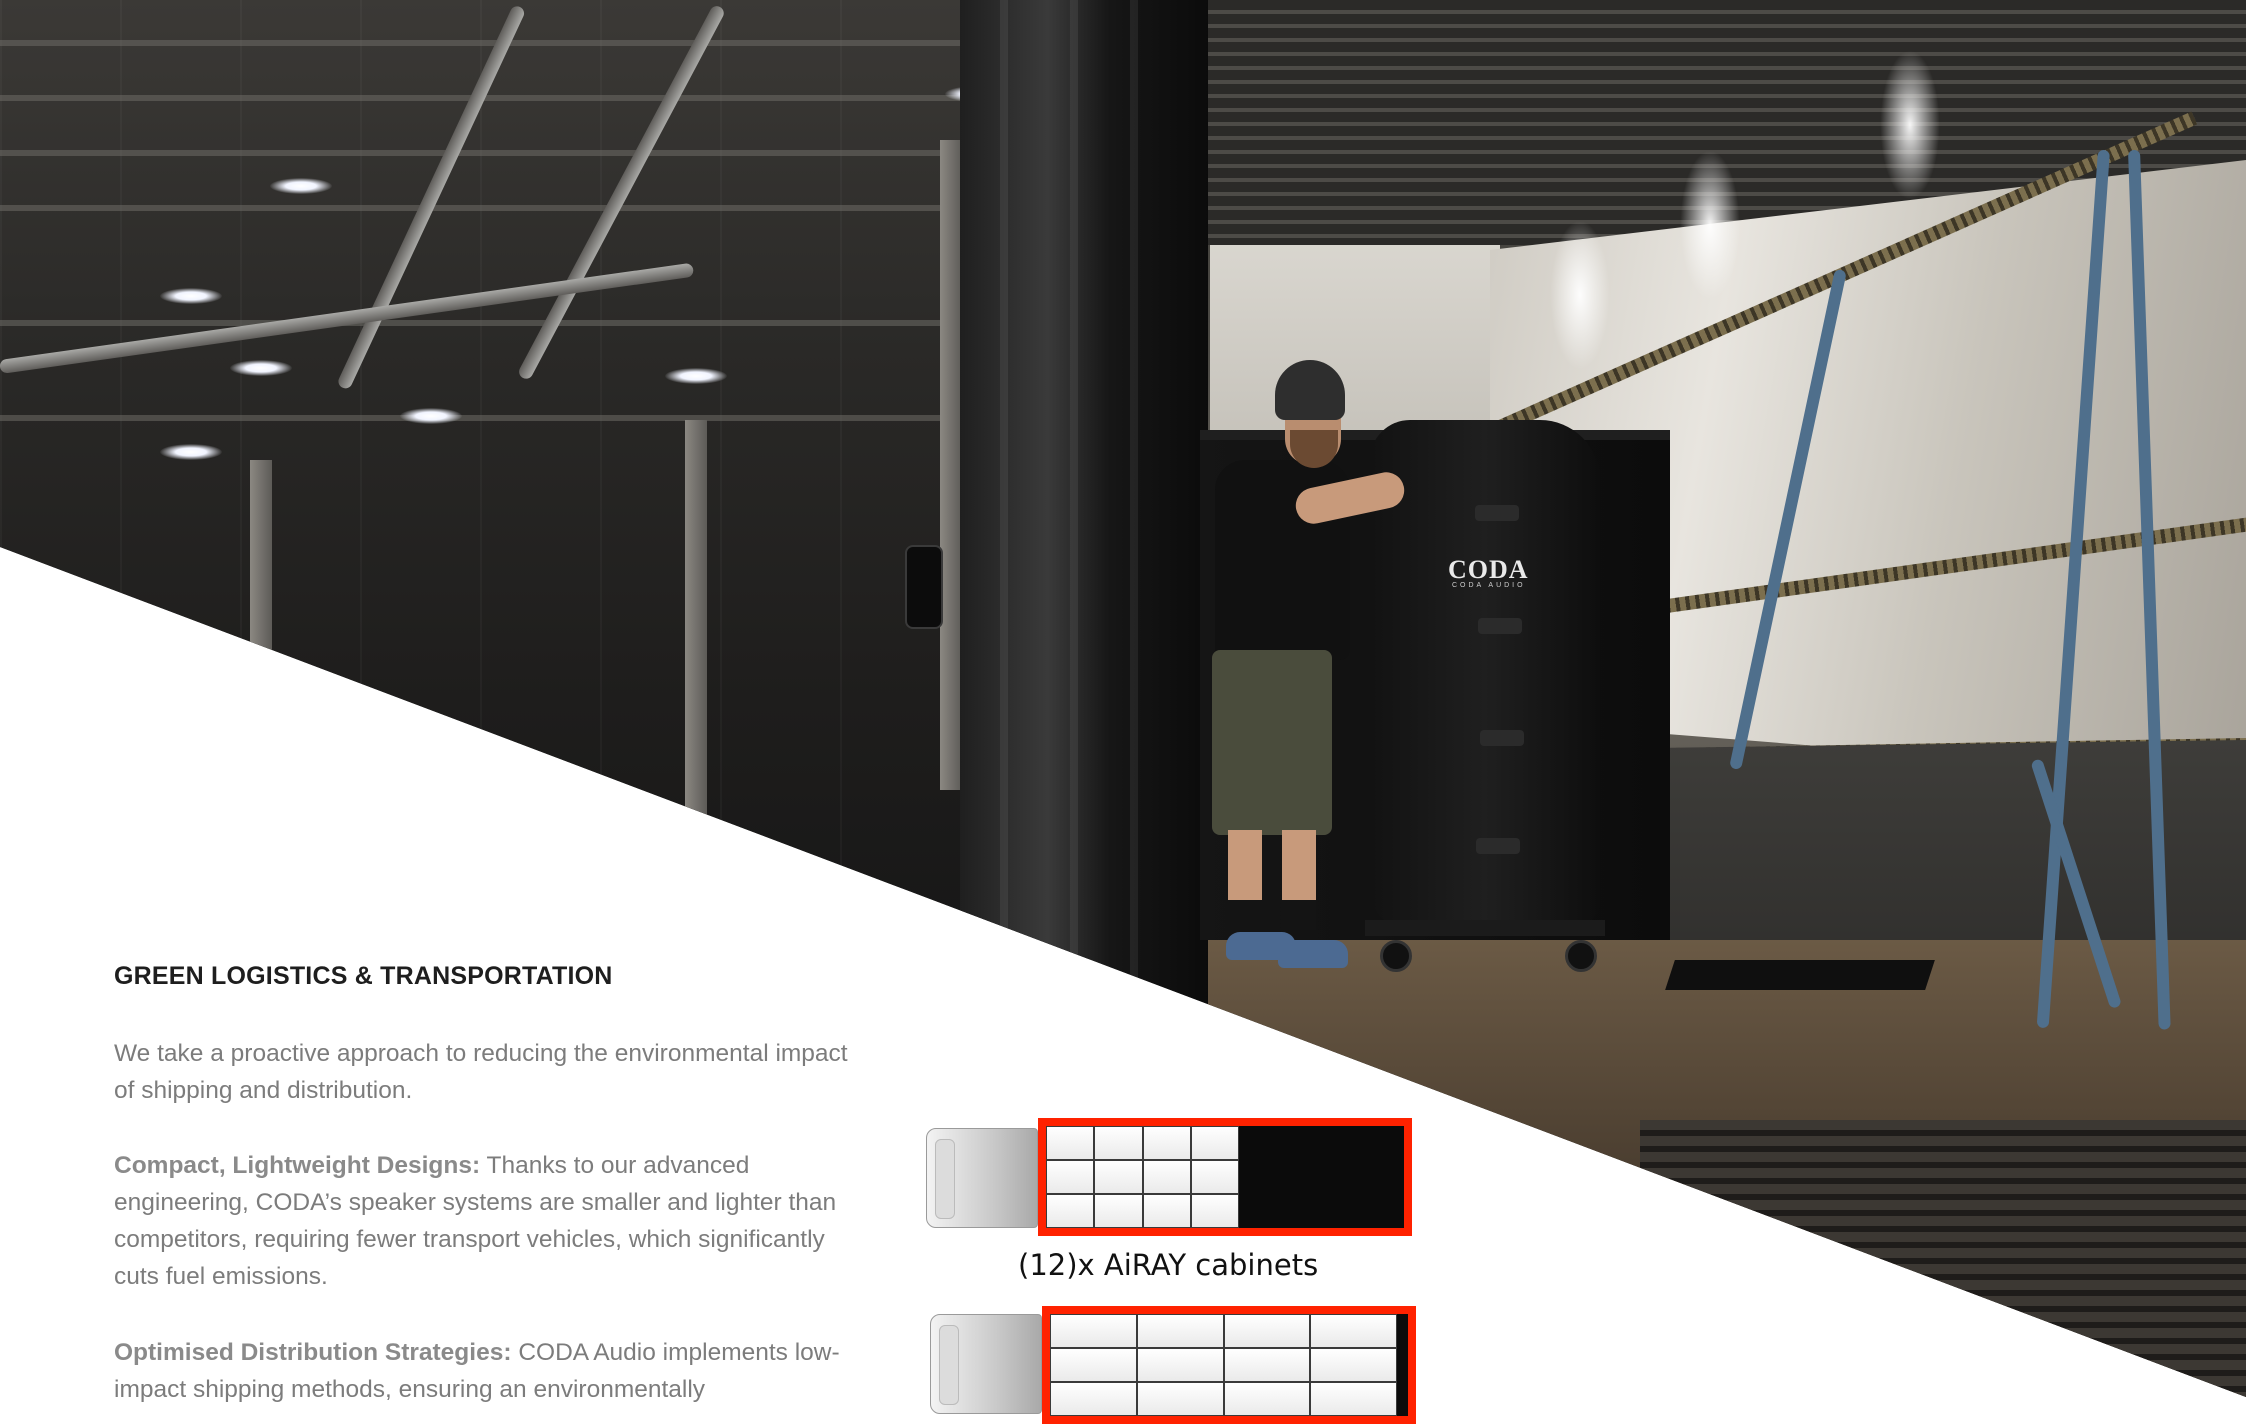 The image size is (2246, 1424). What do you see at coordinates (1800, 975) in the screenshot?
I see `floor-plate` at bounding box center [1800, 975].